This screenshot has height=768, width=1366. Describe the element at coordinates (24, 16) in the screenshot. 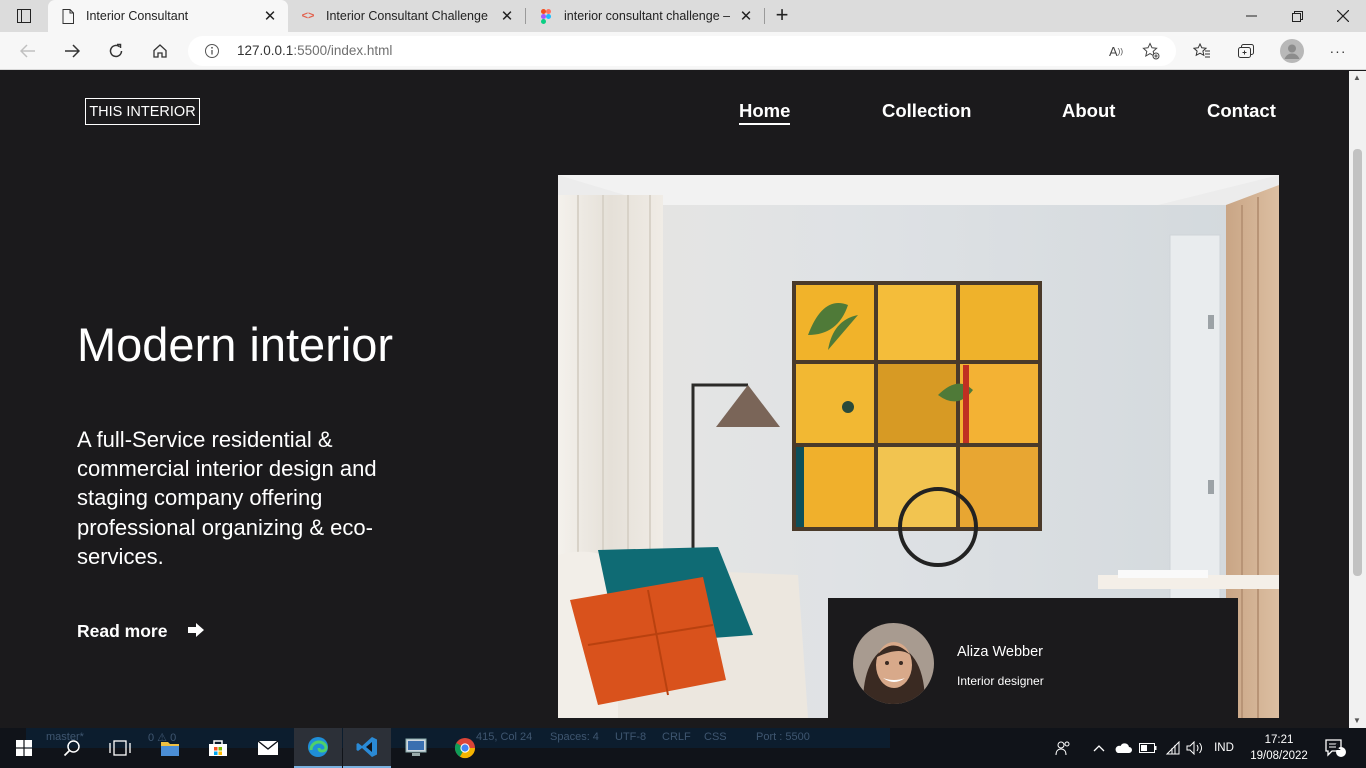

I see `tab-actions-icon` at that location.